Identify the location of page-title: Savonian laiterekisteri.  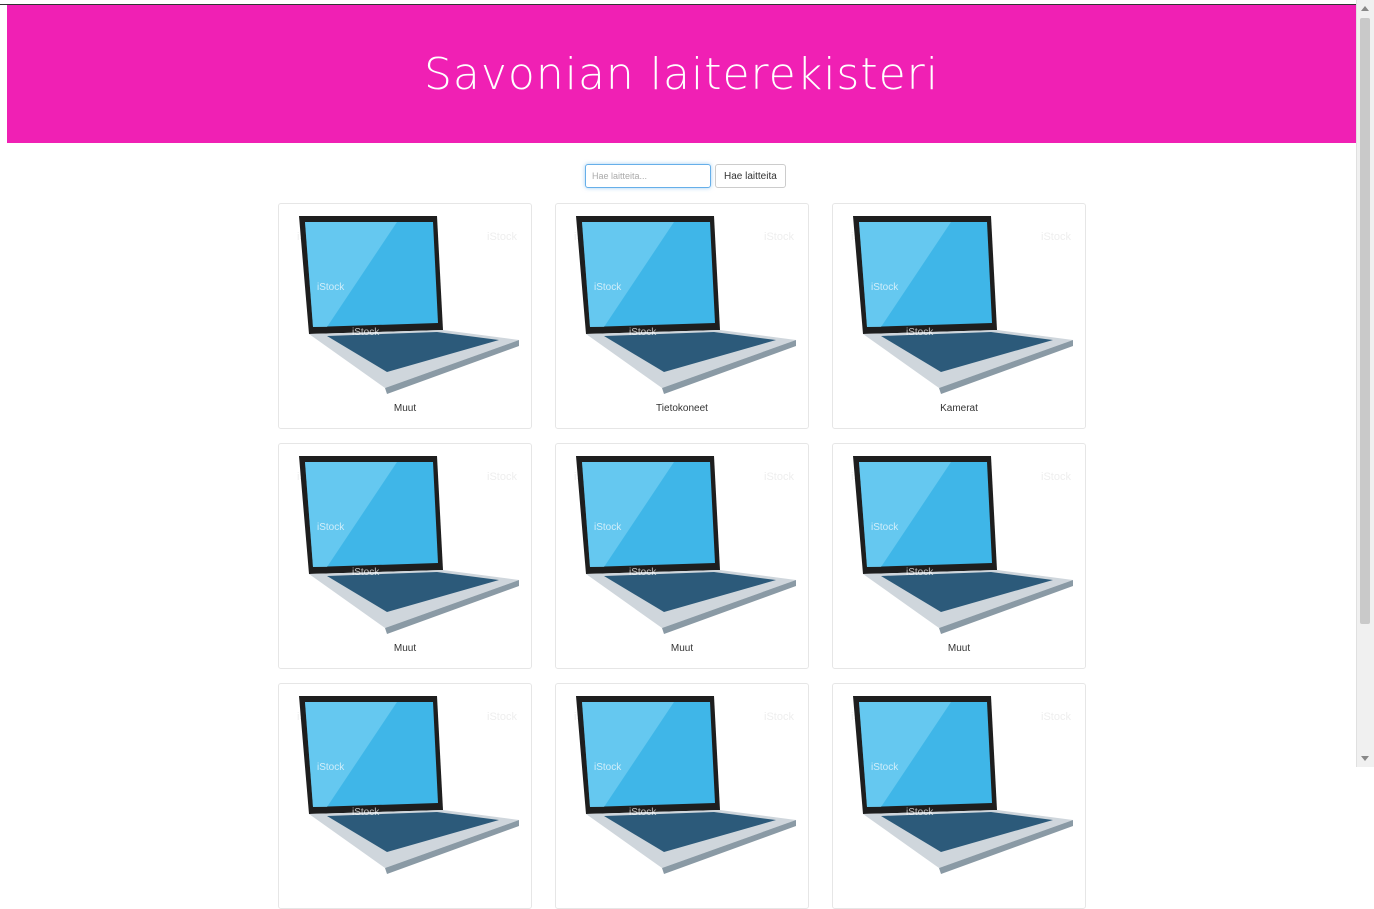
(681, 74).